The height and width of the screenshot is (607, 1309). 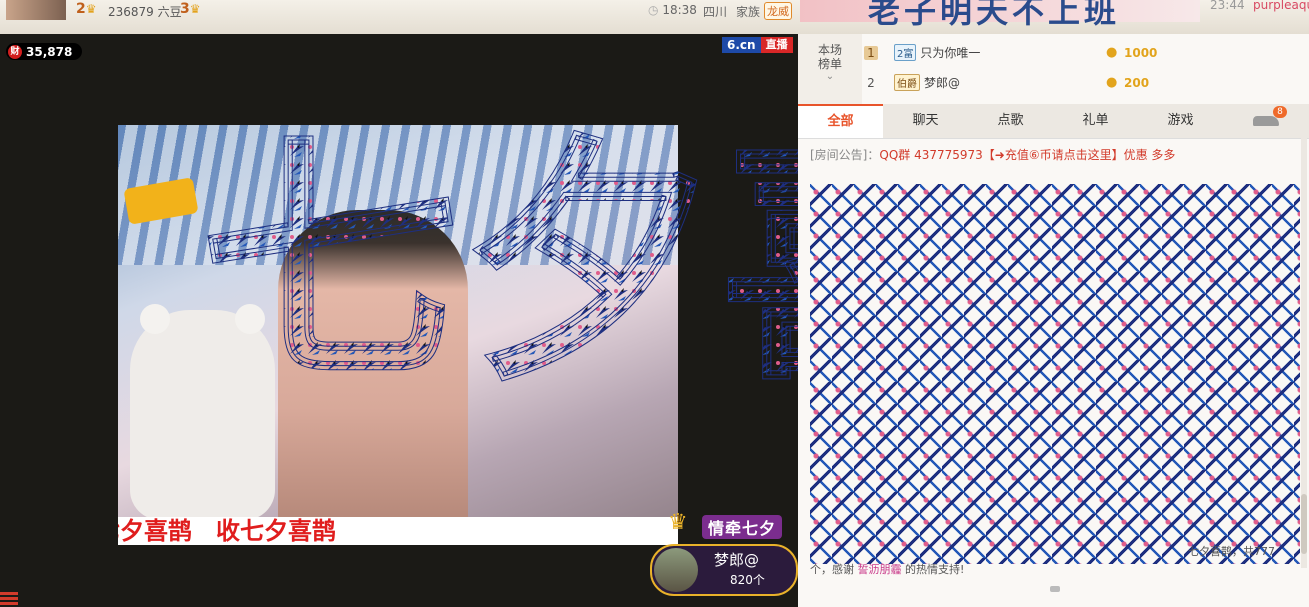 I want to click on chevron-down-icon: ⌄, so click(x=830, y=76).